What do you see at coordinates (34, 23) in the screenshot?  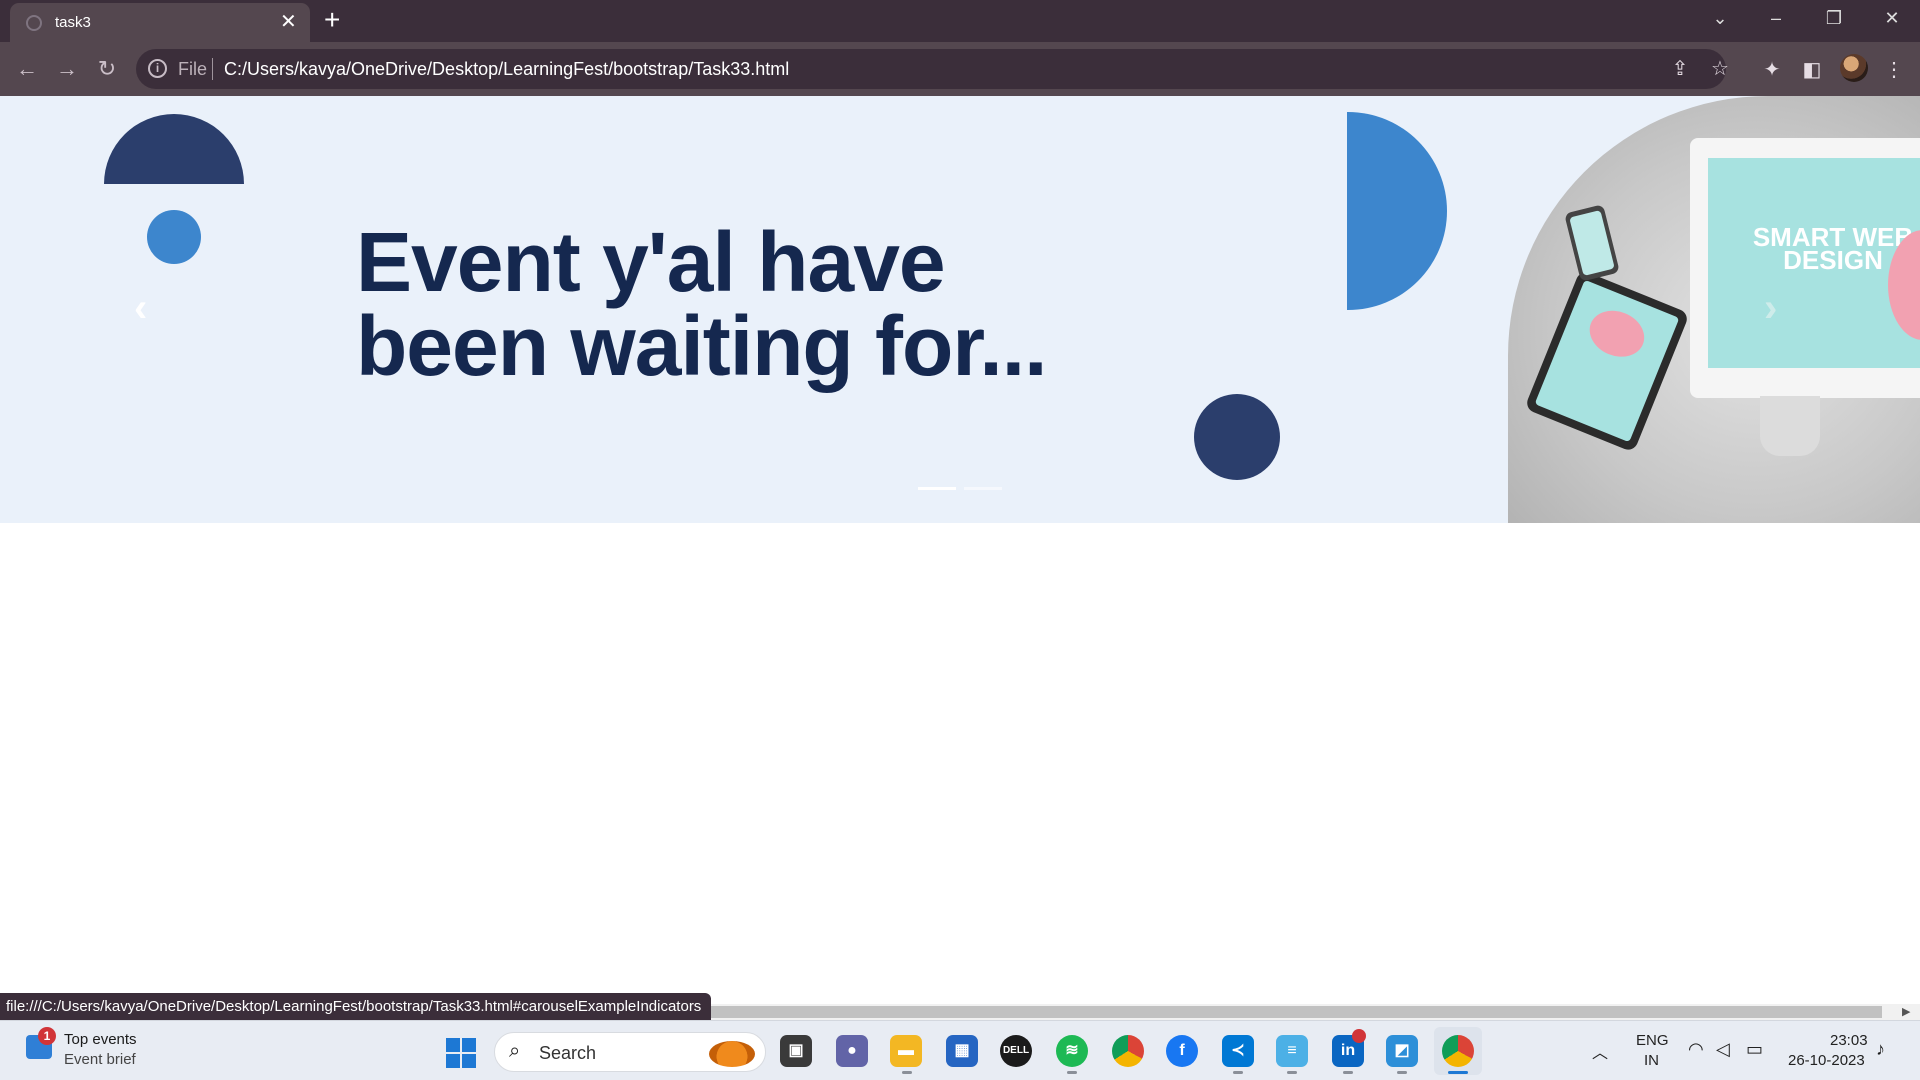 I see `globe-icon` at bounding box center [34, 23].